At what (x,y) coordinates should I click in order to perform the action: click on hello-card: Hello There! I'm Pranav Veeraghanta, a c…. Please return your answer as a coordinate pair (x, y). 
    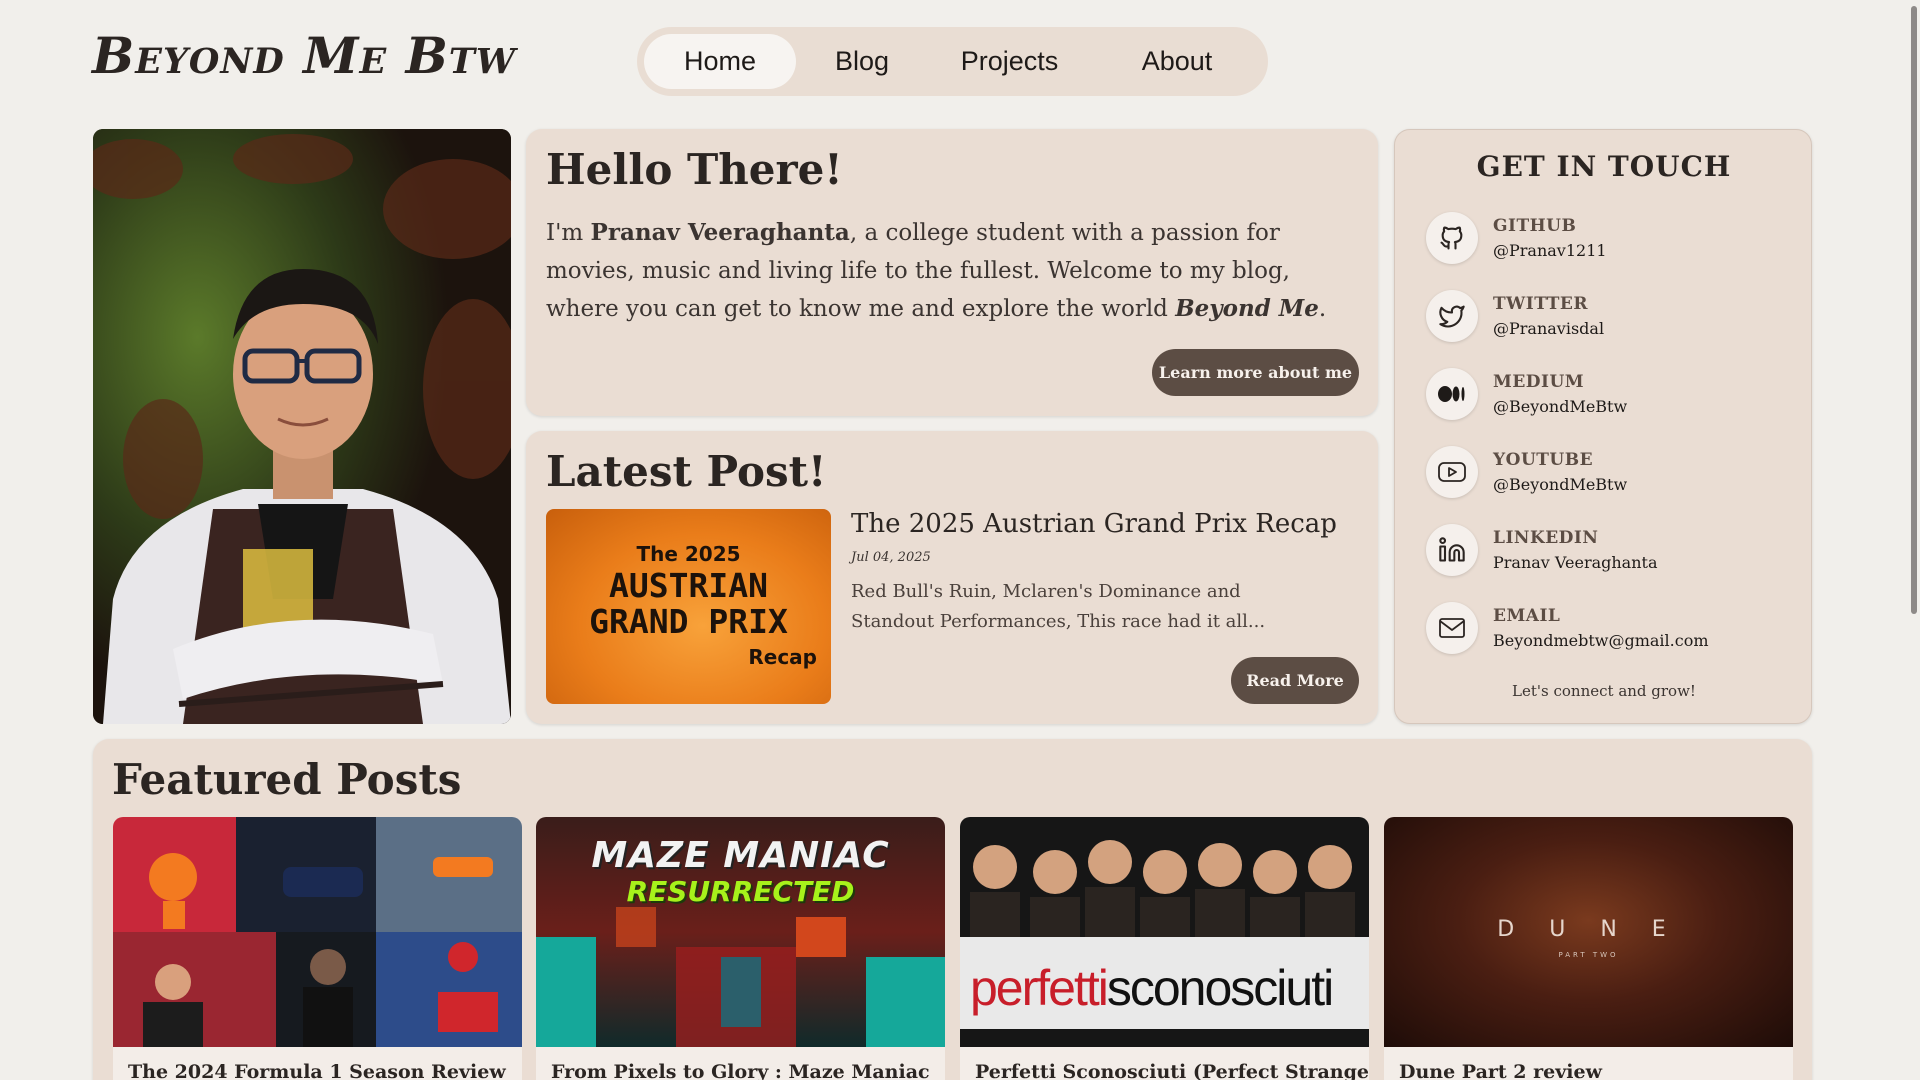
    Looking at the image, I should click on (952, 272).